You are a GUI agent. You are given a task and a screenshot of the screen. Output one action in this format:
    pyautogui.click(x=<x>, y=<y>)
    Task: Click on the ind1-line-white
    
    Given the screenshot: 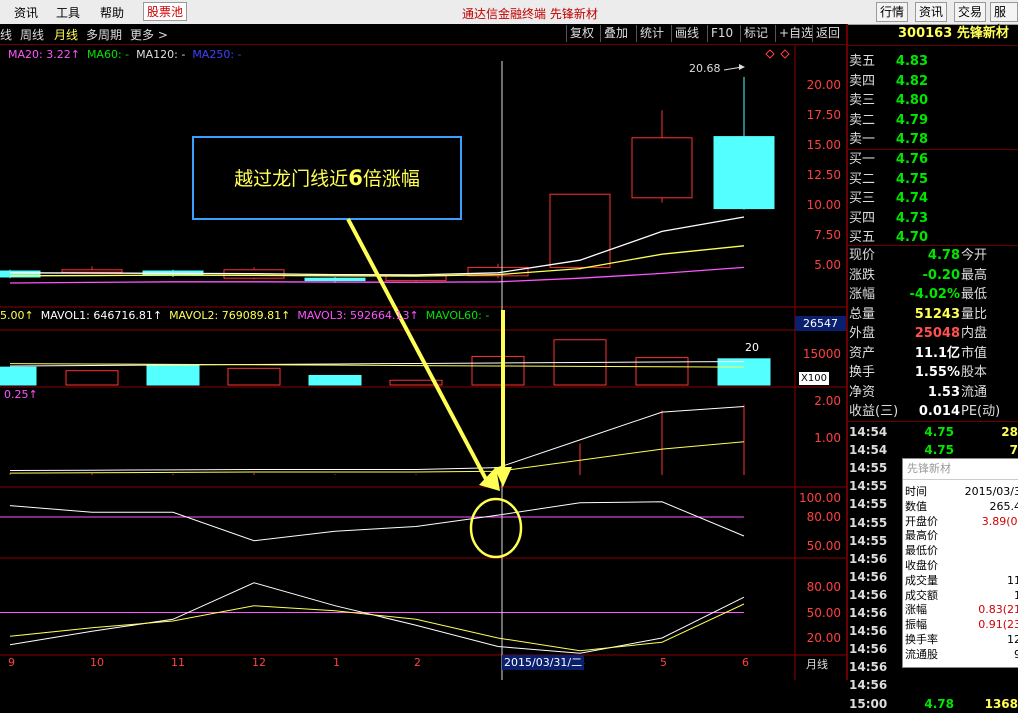 What is the action you would take?
    pyautogui.click(x=377, y=439)
    